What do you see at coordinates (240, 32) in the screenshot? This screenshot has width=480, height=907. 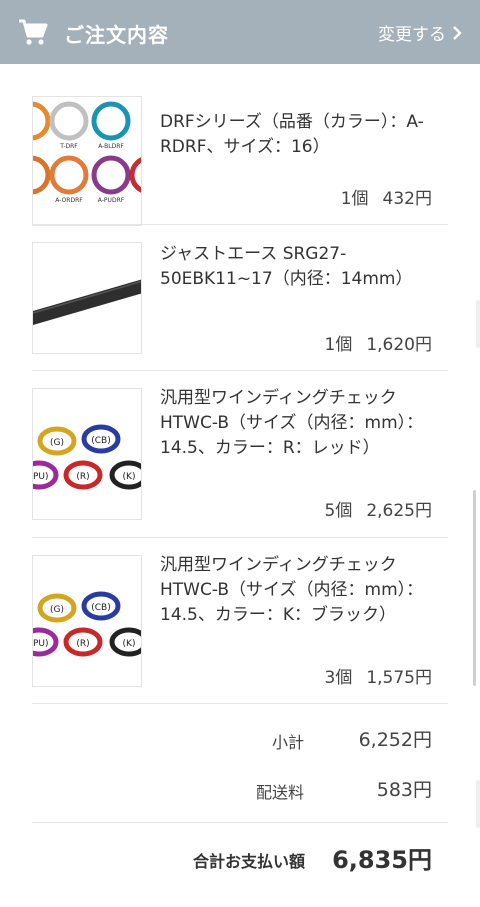 I see `order-summary-header: ご注文内容 変更する` at bounding box center [240, 32].